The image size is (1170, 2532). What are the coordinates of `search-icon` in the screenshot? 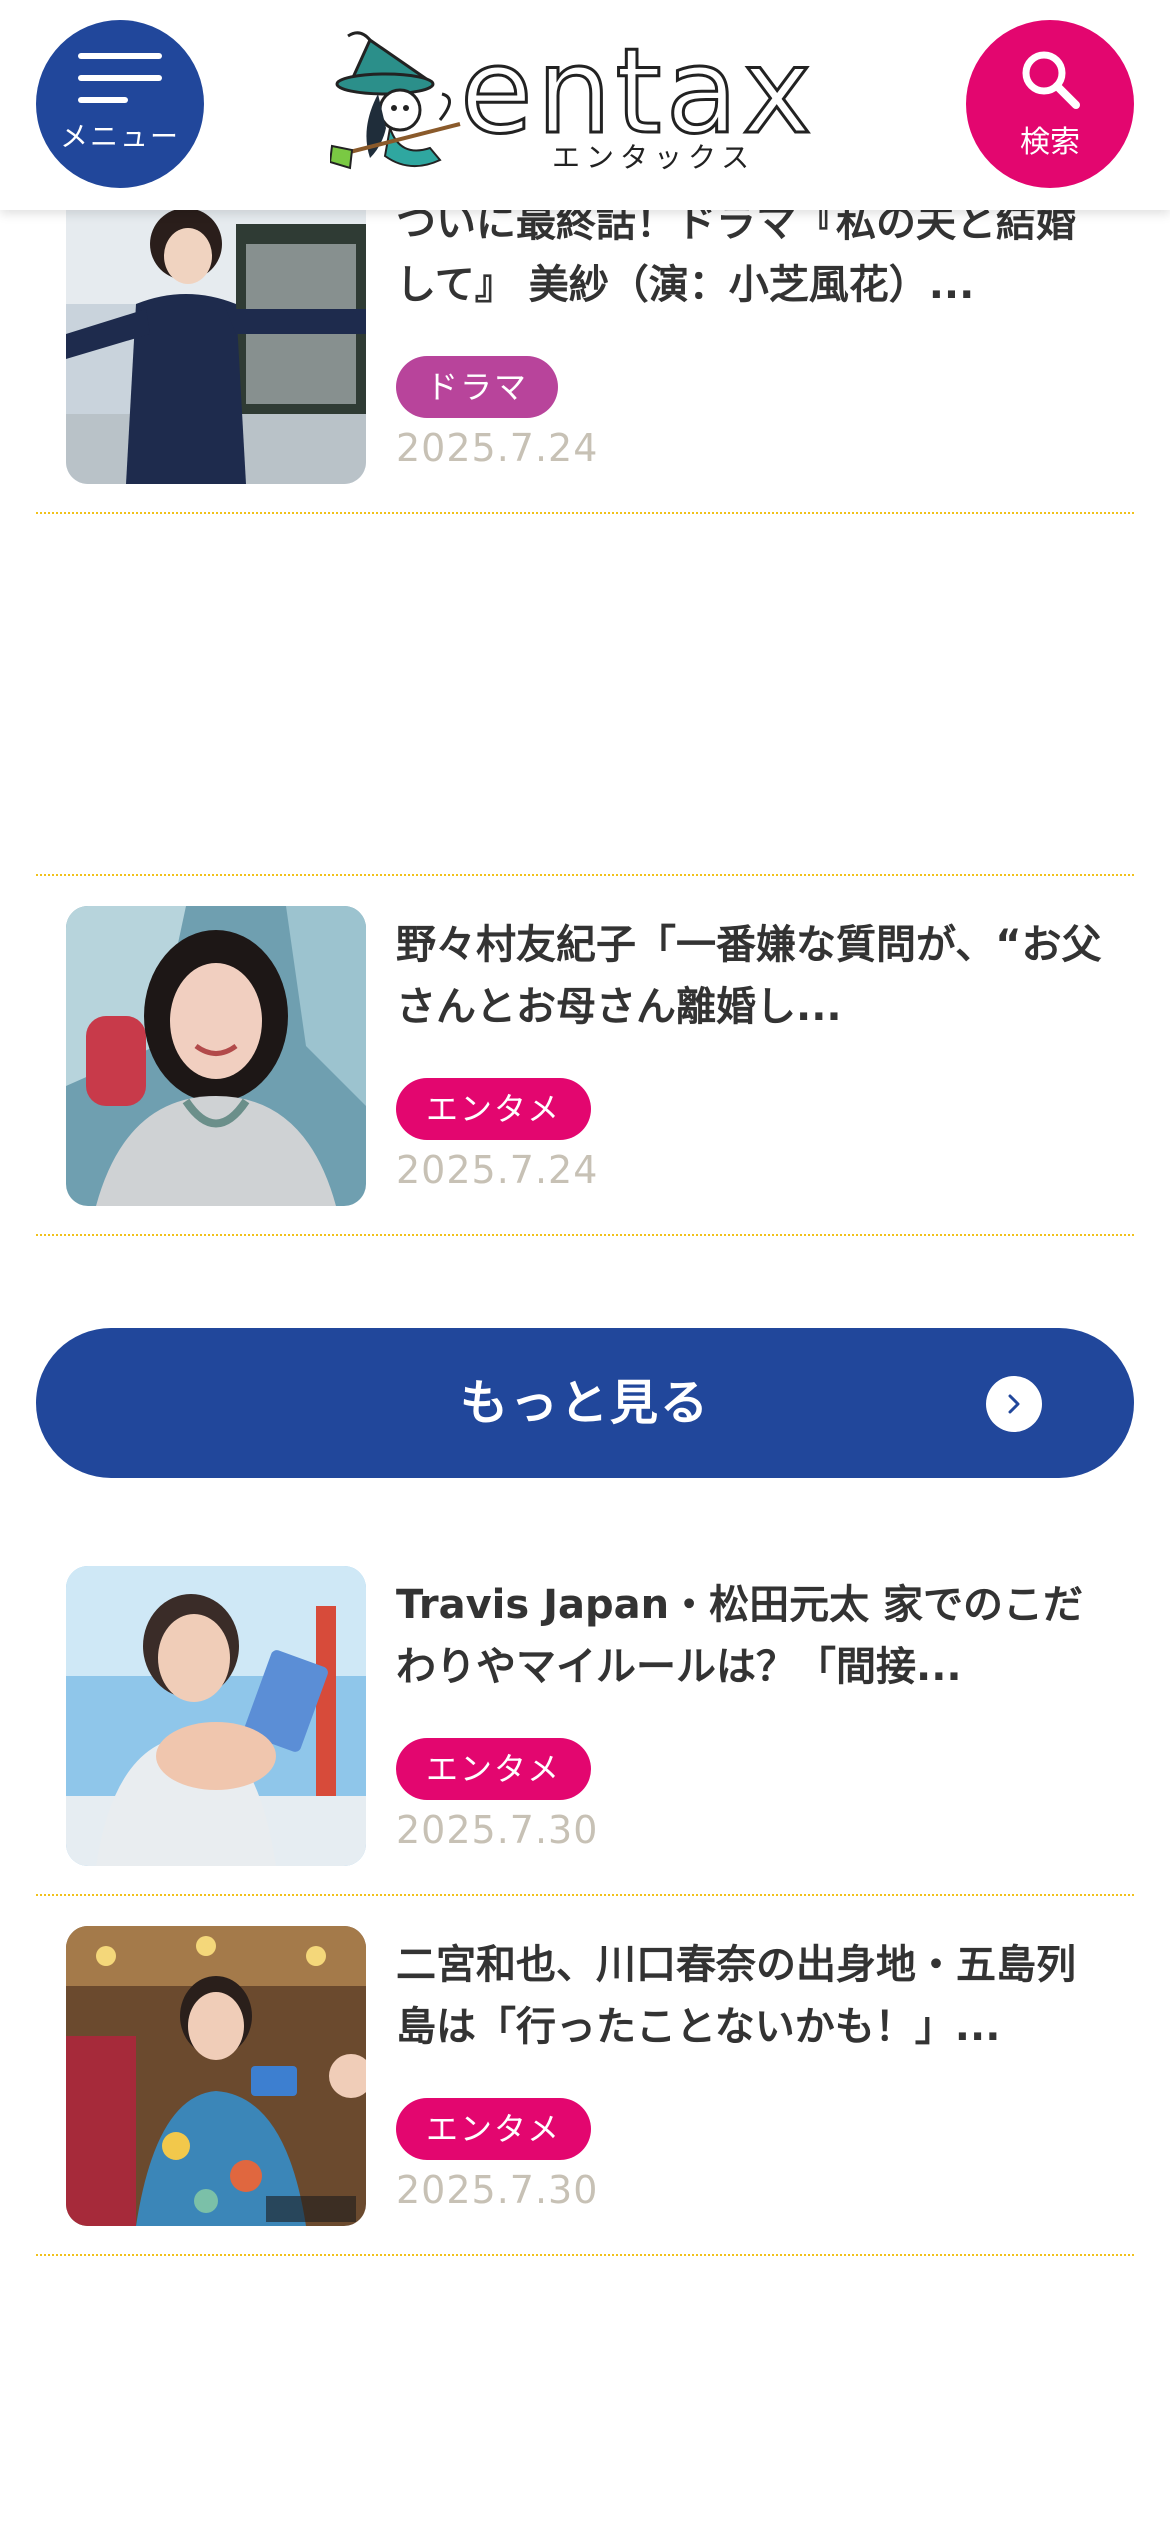 It's located at (1051, 80).